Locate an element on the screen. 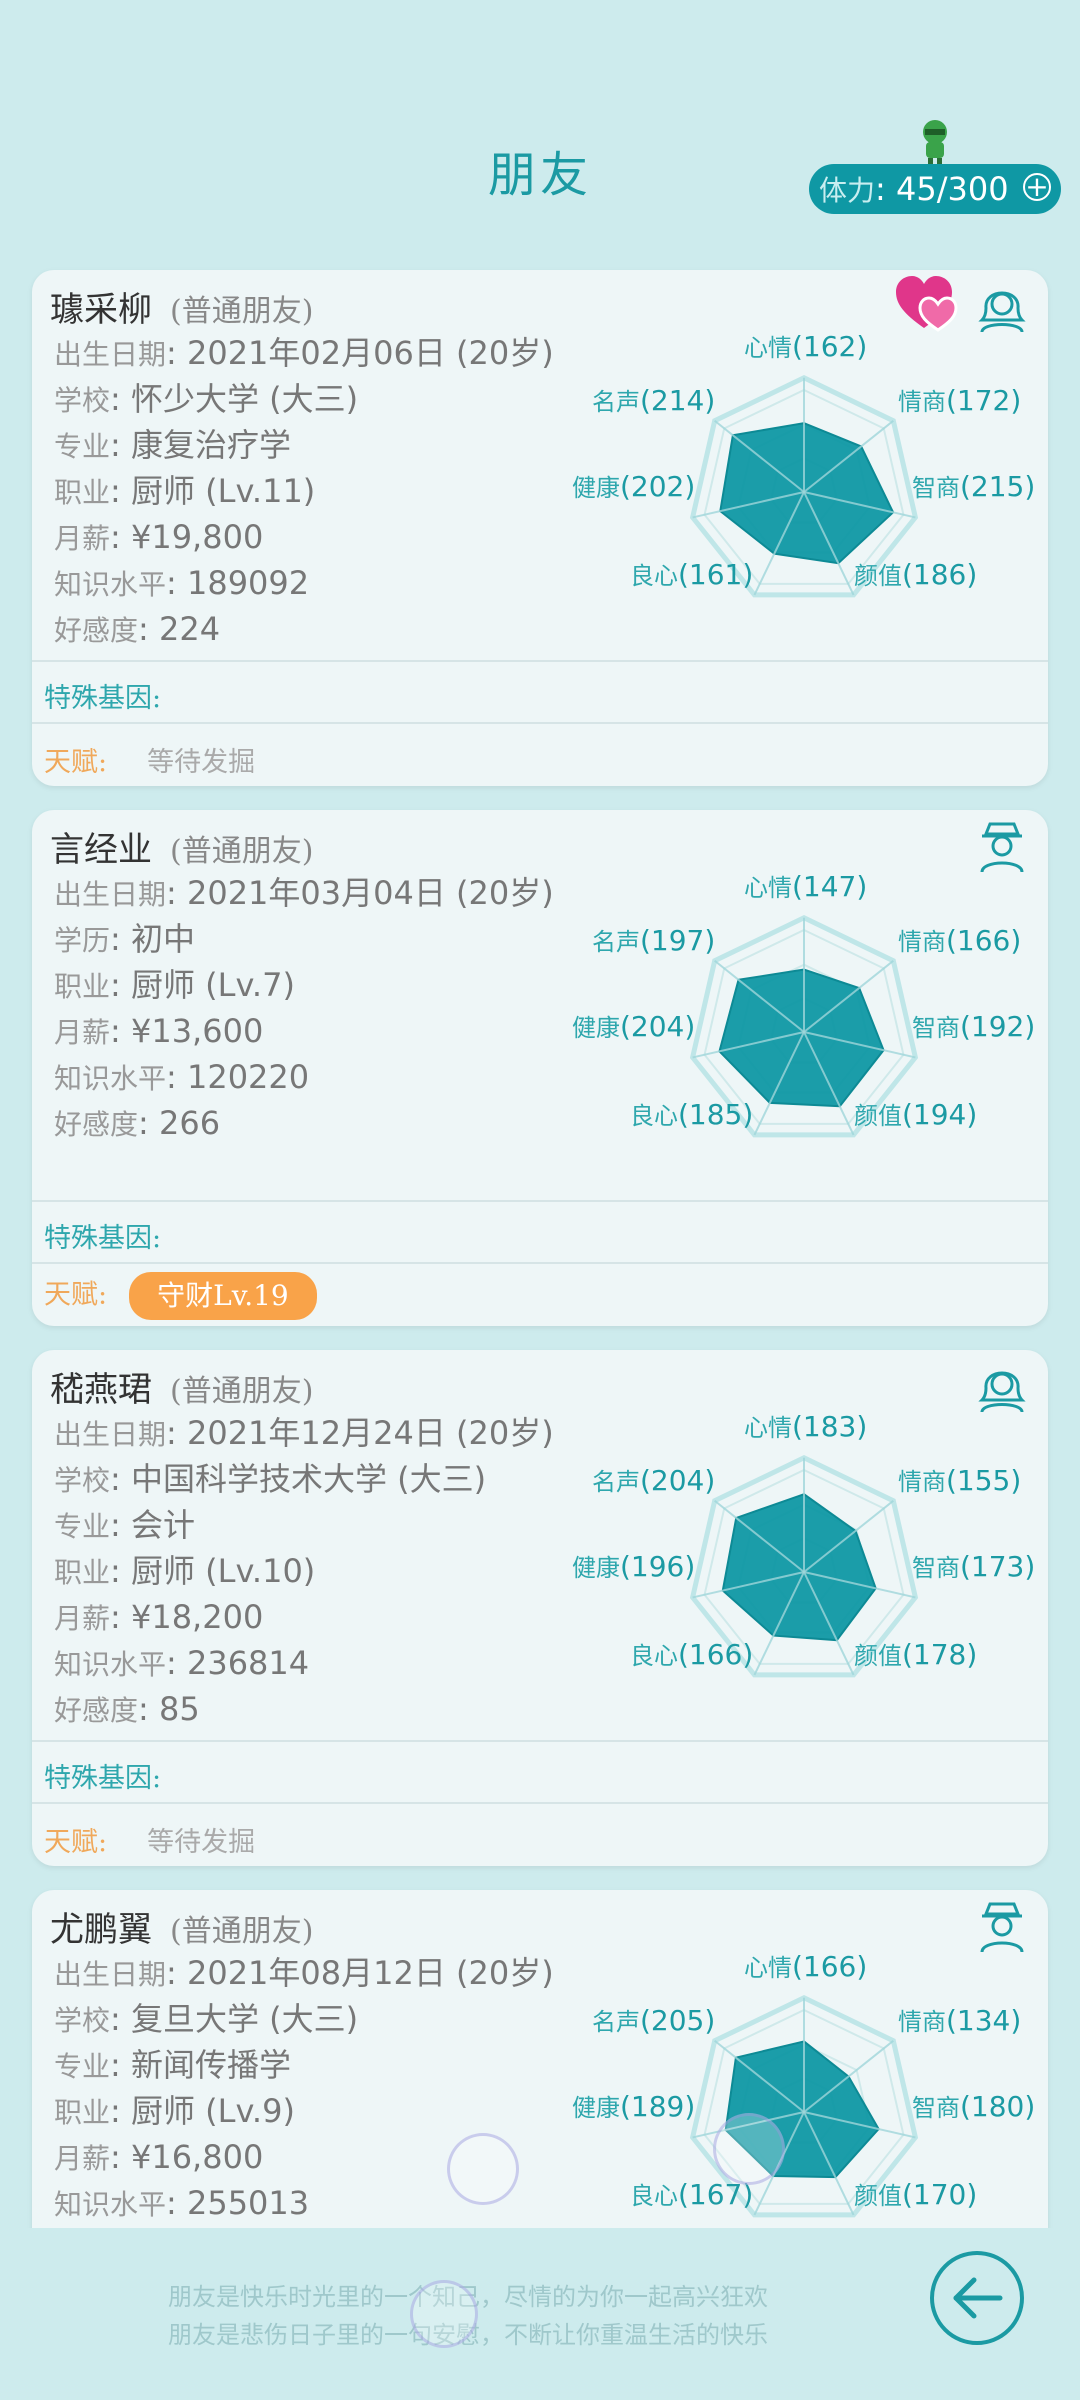 This screenshot has width=1080, height=2400. talent-badge: 守财Lv.19 is located at coordinates (223, 1296).